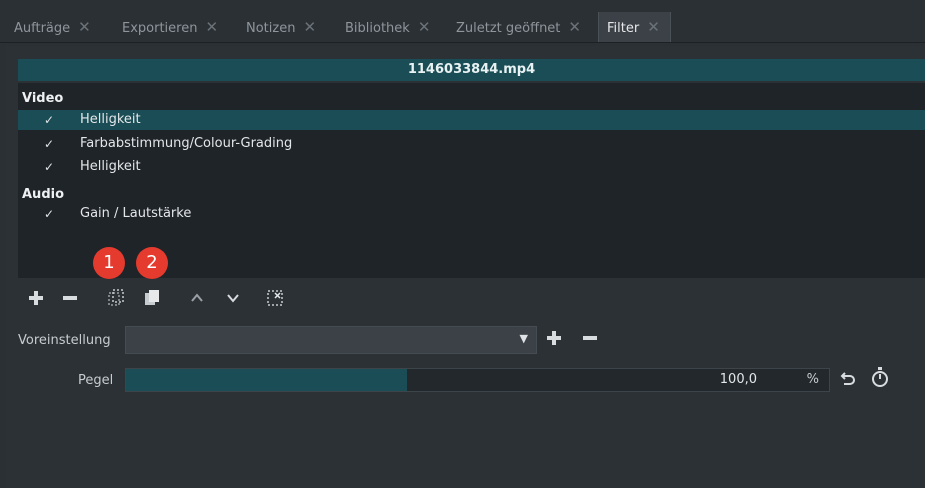 The height and width of the screenshot is (488, 925). I want to click on filter-label: Farbabstimmung/Colour-Grading, so click(186, 143).